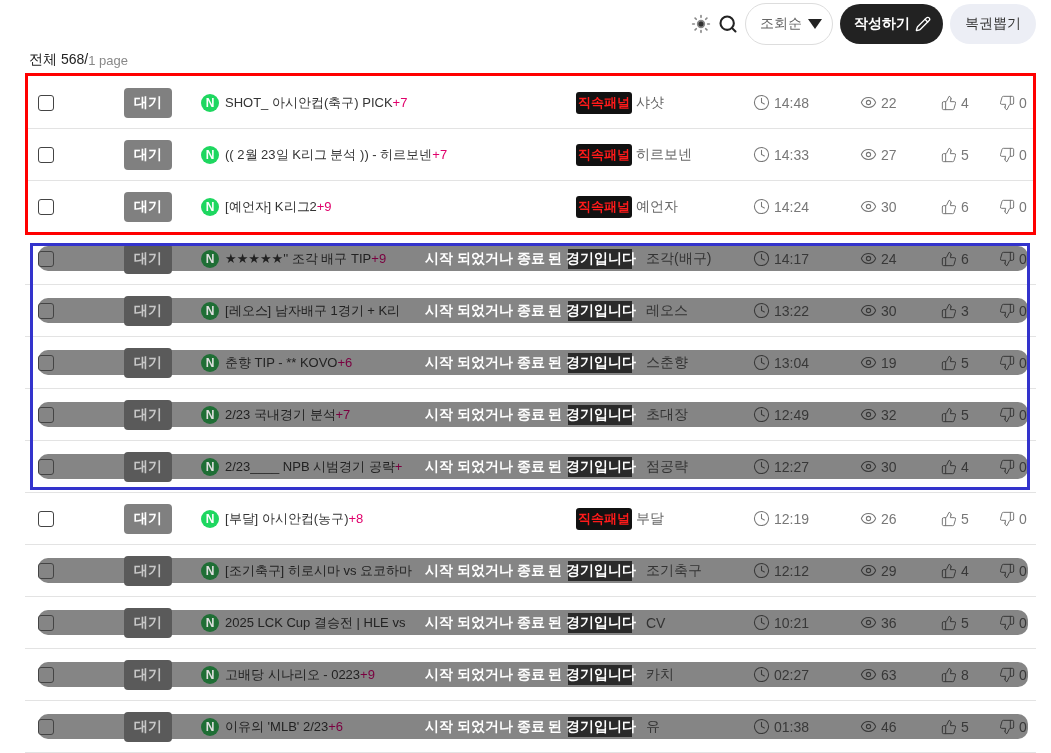 This screenshot has height=753, width=1051. I want to click on write-button: 작성하기, so click(891, 24).